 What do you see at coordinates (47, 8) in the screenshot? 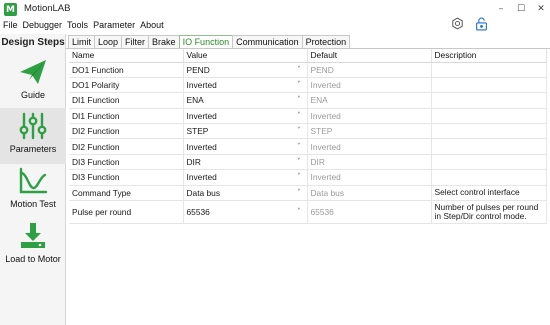
I see `app-title: MotionLAB` at bounding box center [47, 8].